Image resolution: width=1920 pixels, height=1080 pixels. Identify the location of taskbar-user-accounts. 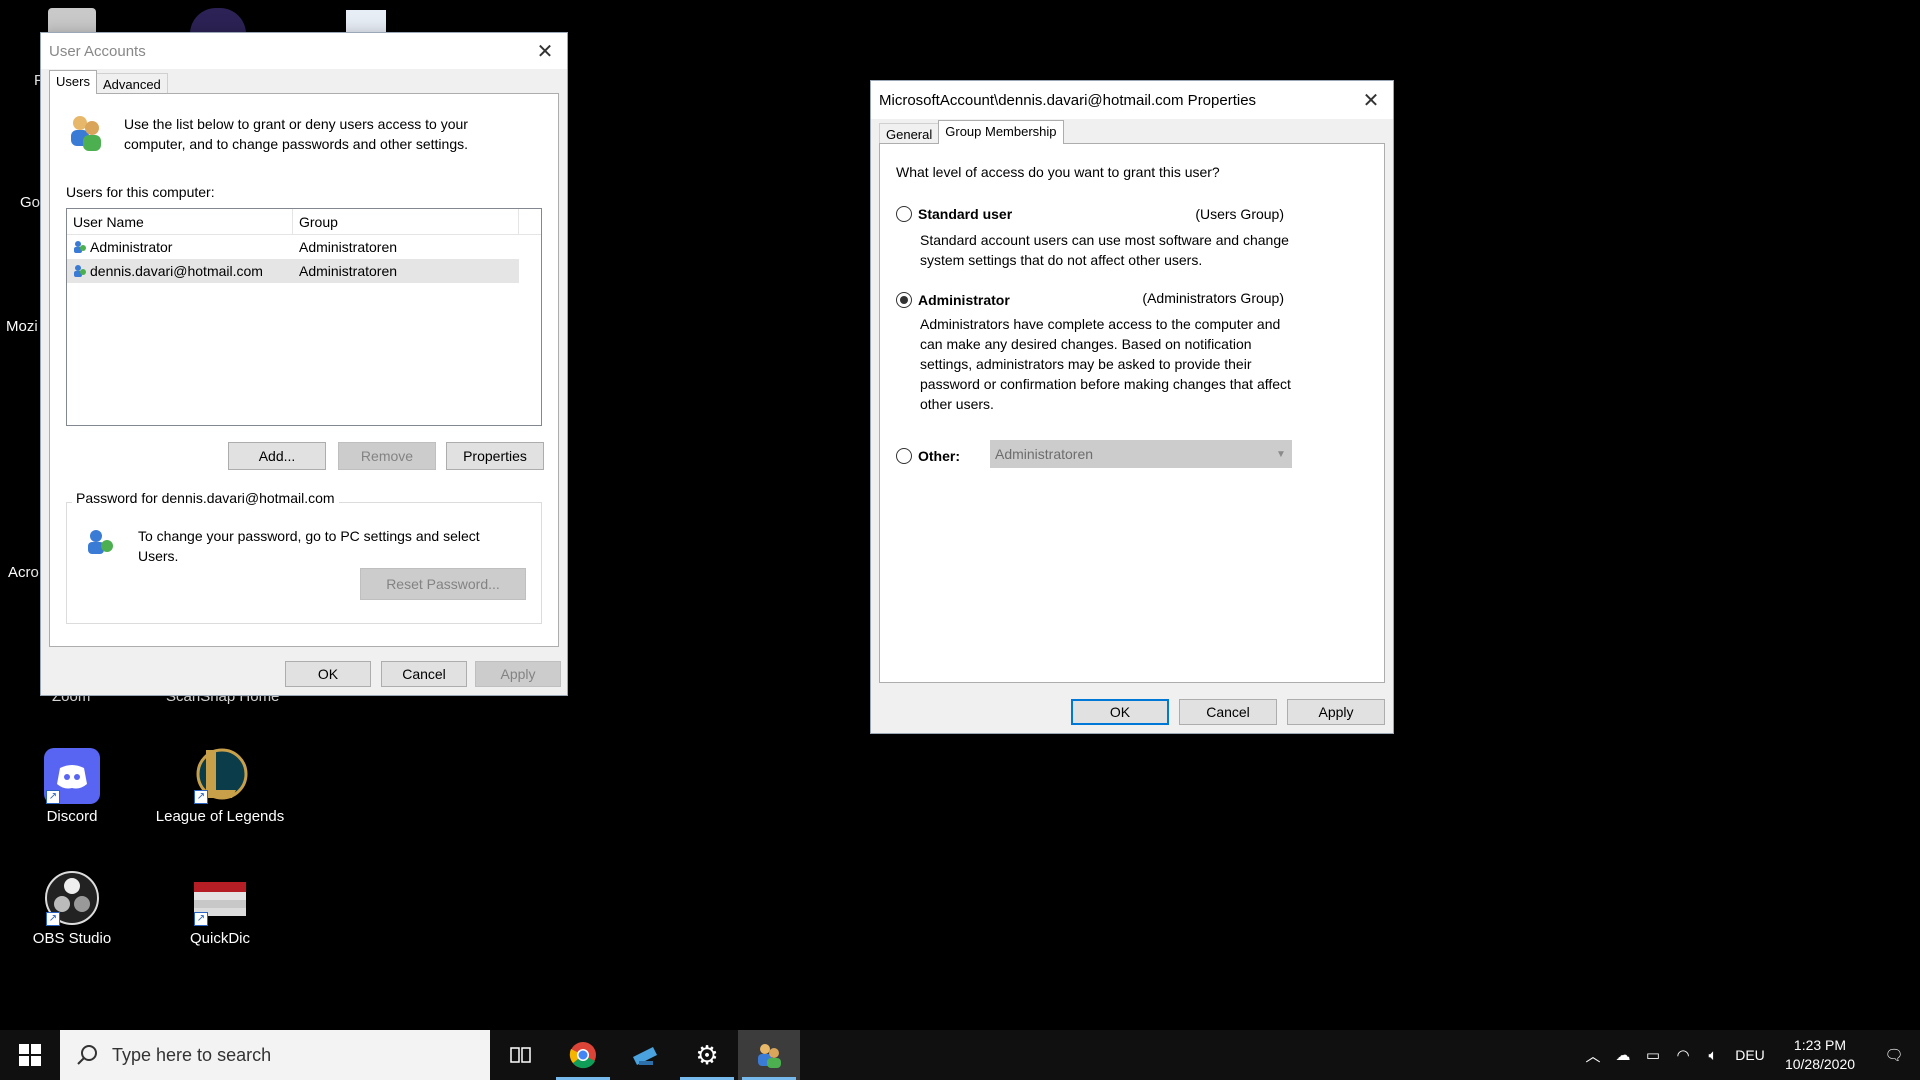
(769, 1055).